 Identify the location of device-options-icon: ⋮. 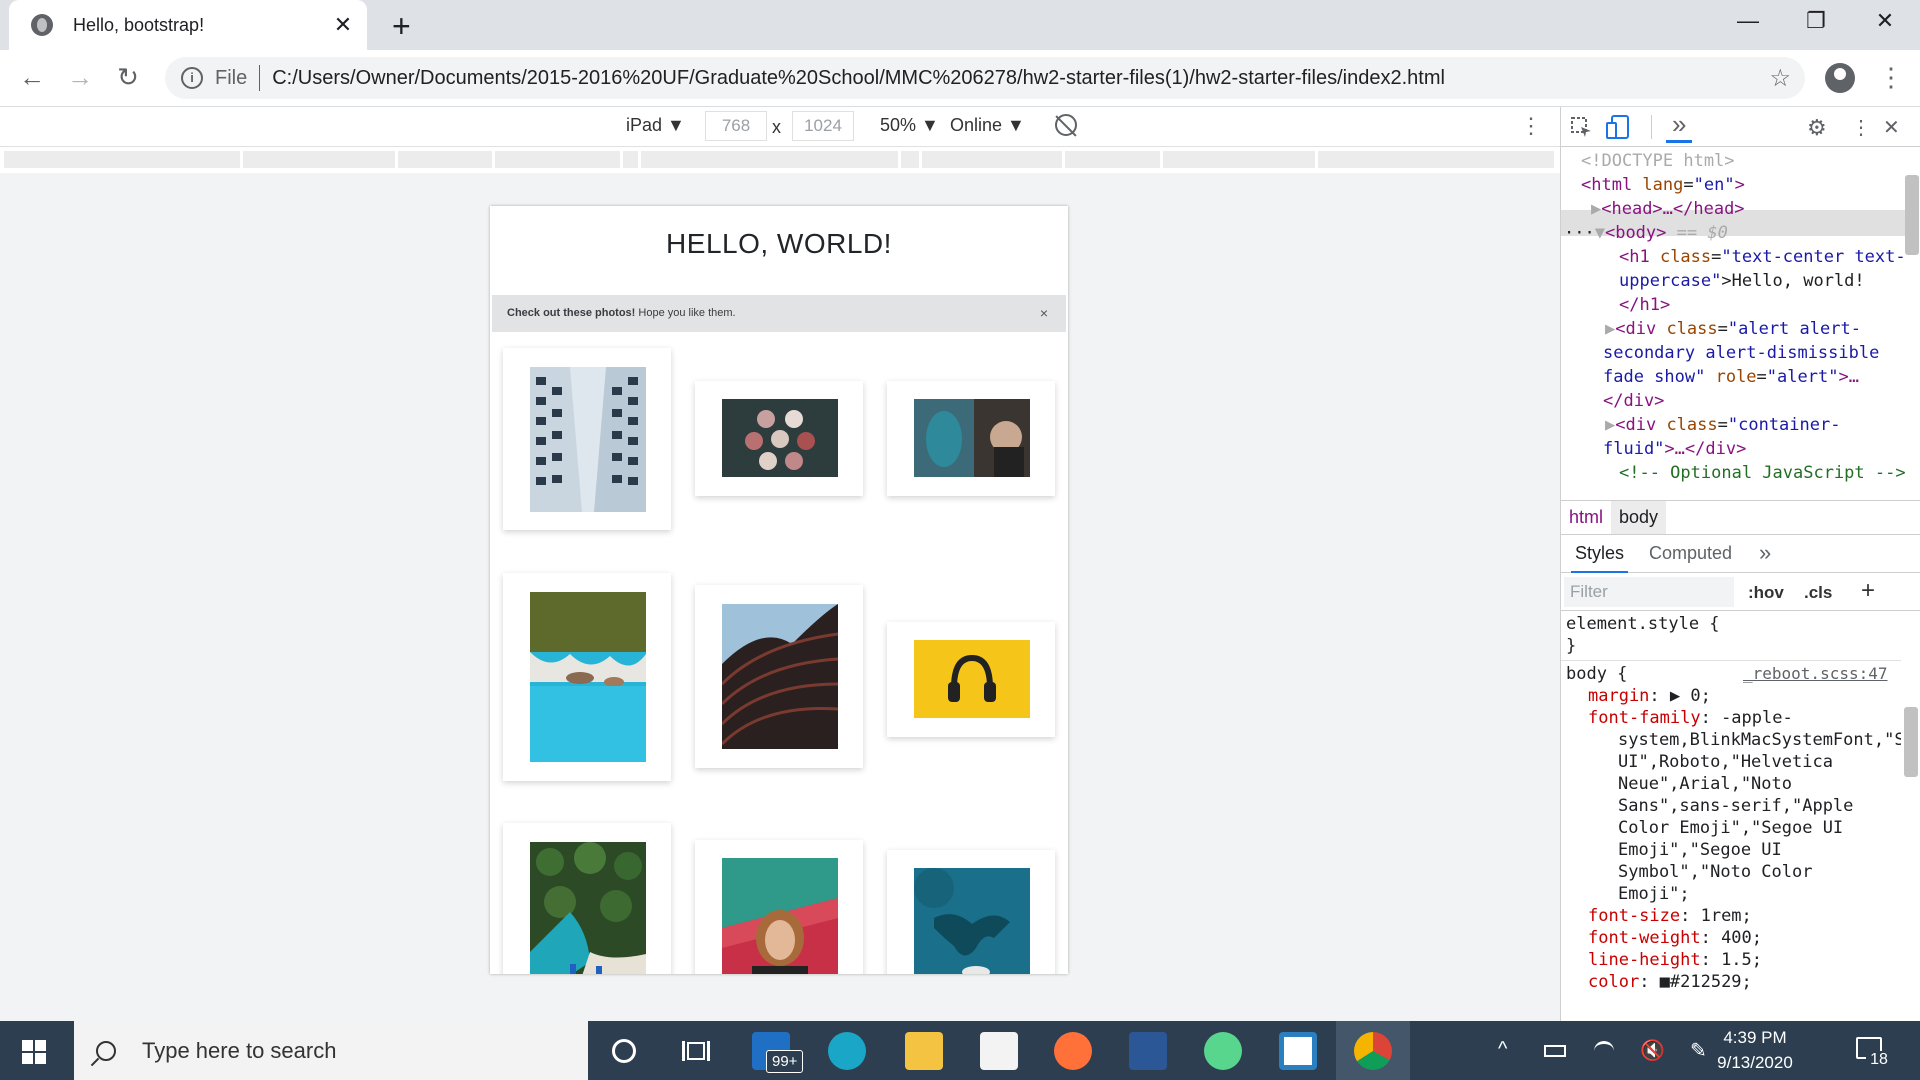
(1531, 126).